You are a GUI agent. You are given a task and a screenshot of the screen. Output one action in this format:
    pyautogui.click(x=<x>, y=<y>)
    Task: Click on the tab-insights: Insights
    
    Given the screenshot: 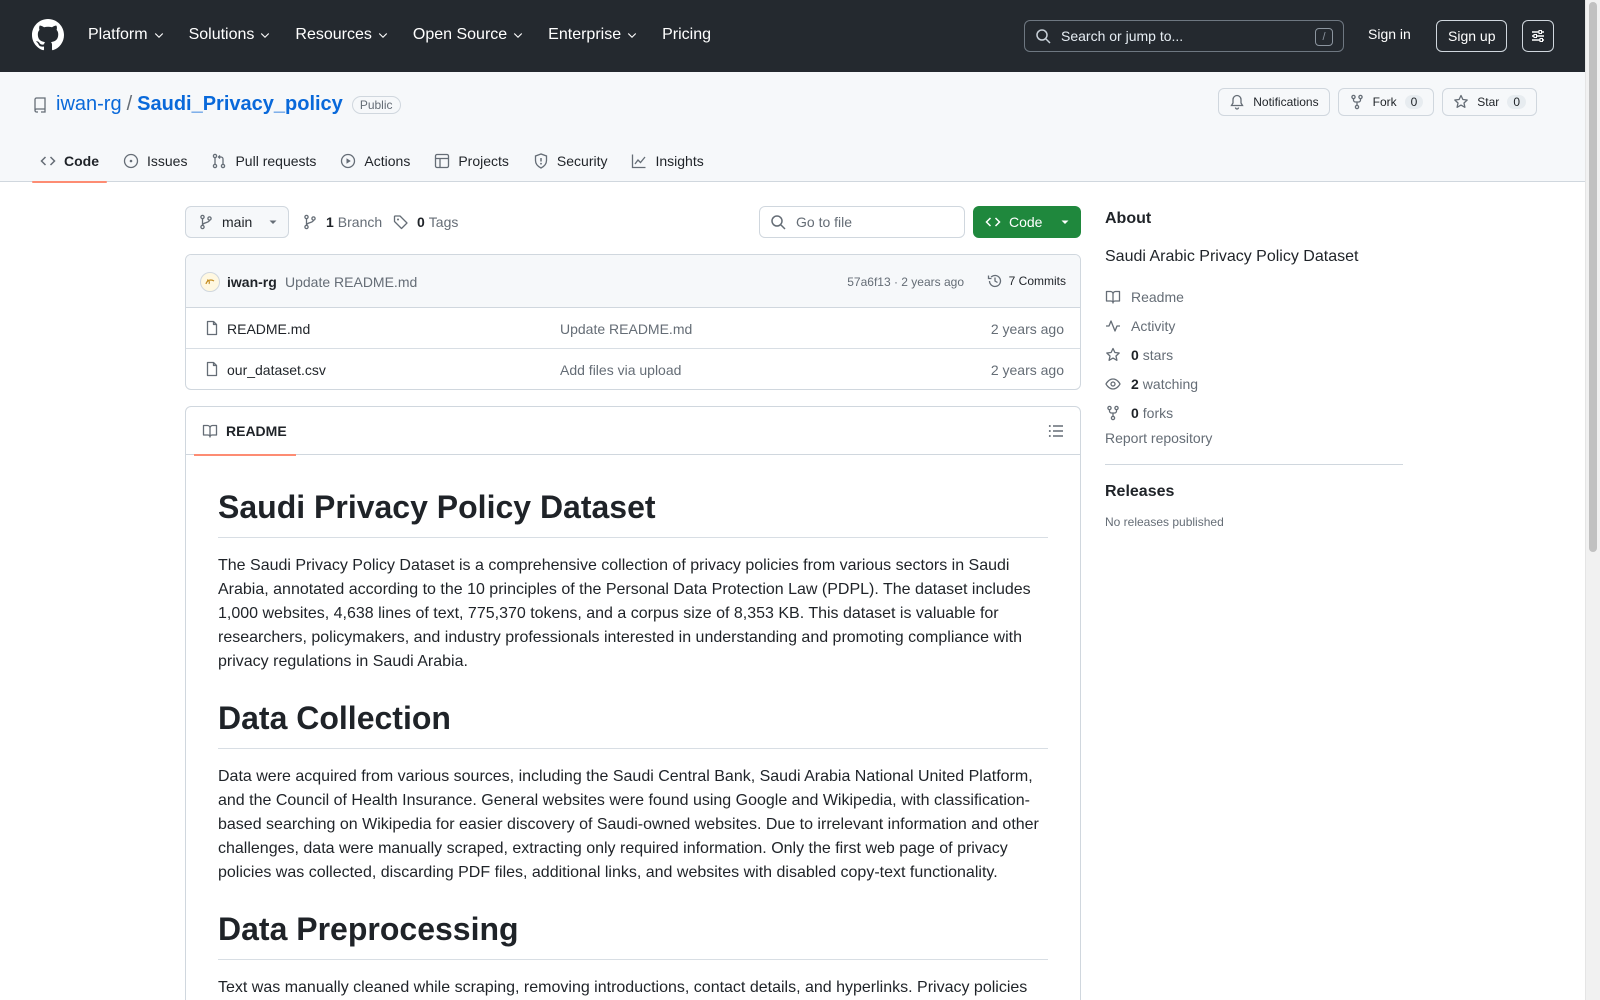 What is the action you would take?
    pyautogui.click(x=667, y=161)
    